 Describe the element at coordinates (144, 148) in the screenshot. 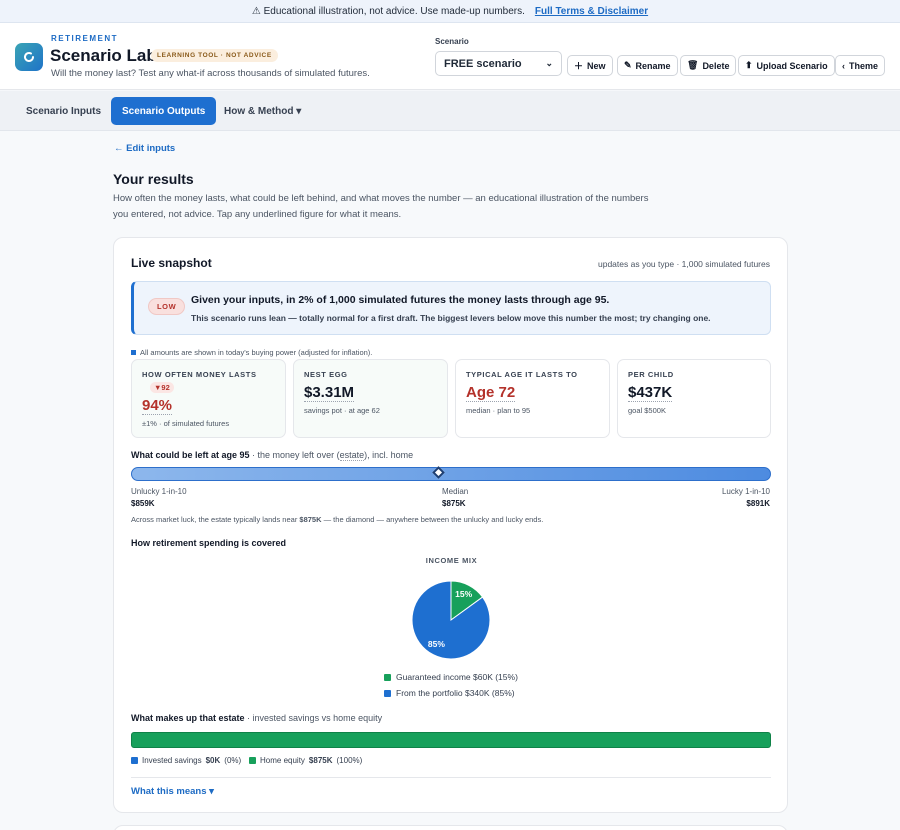

I see `edit-inputs-link: ← Edit inputs` at that location.